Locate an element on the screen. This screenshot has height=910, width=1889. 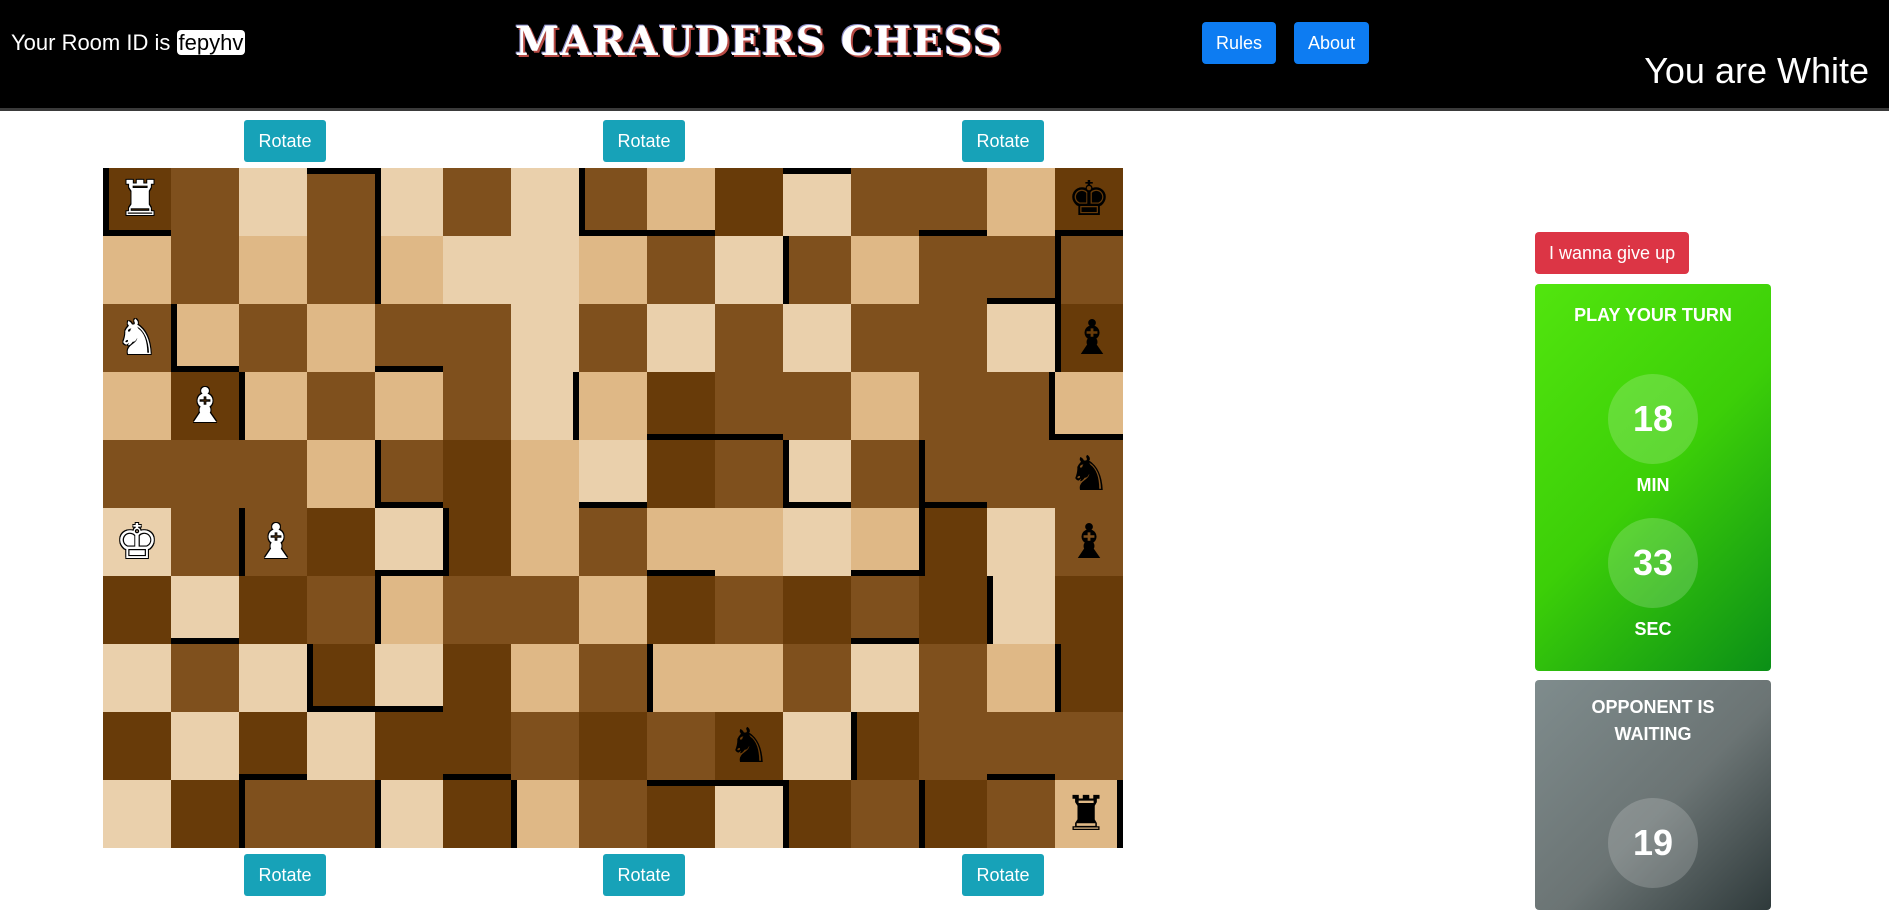
rules-button: Rules is located at coordinates (1239, 43).